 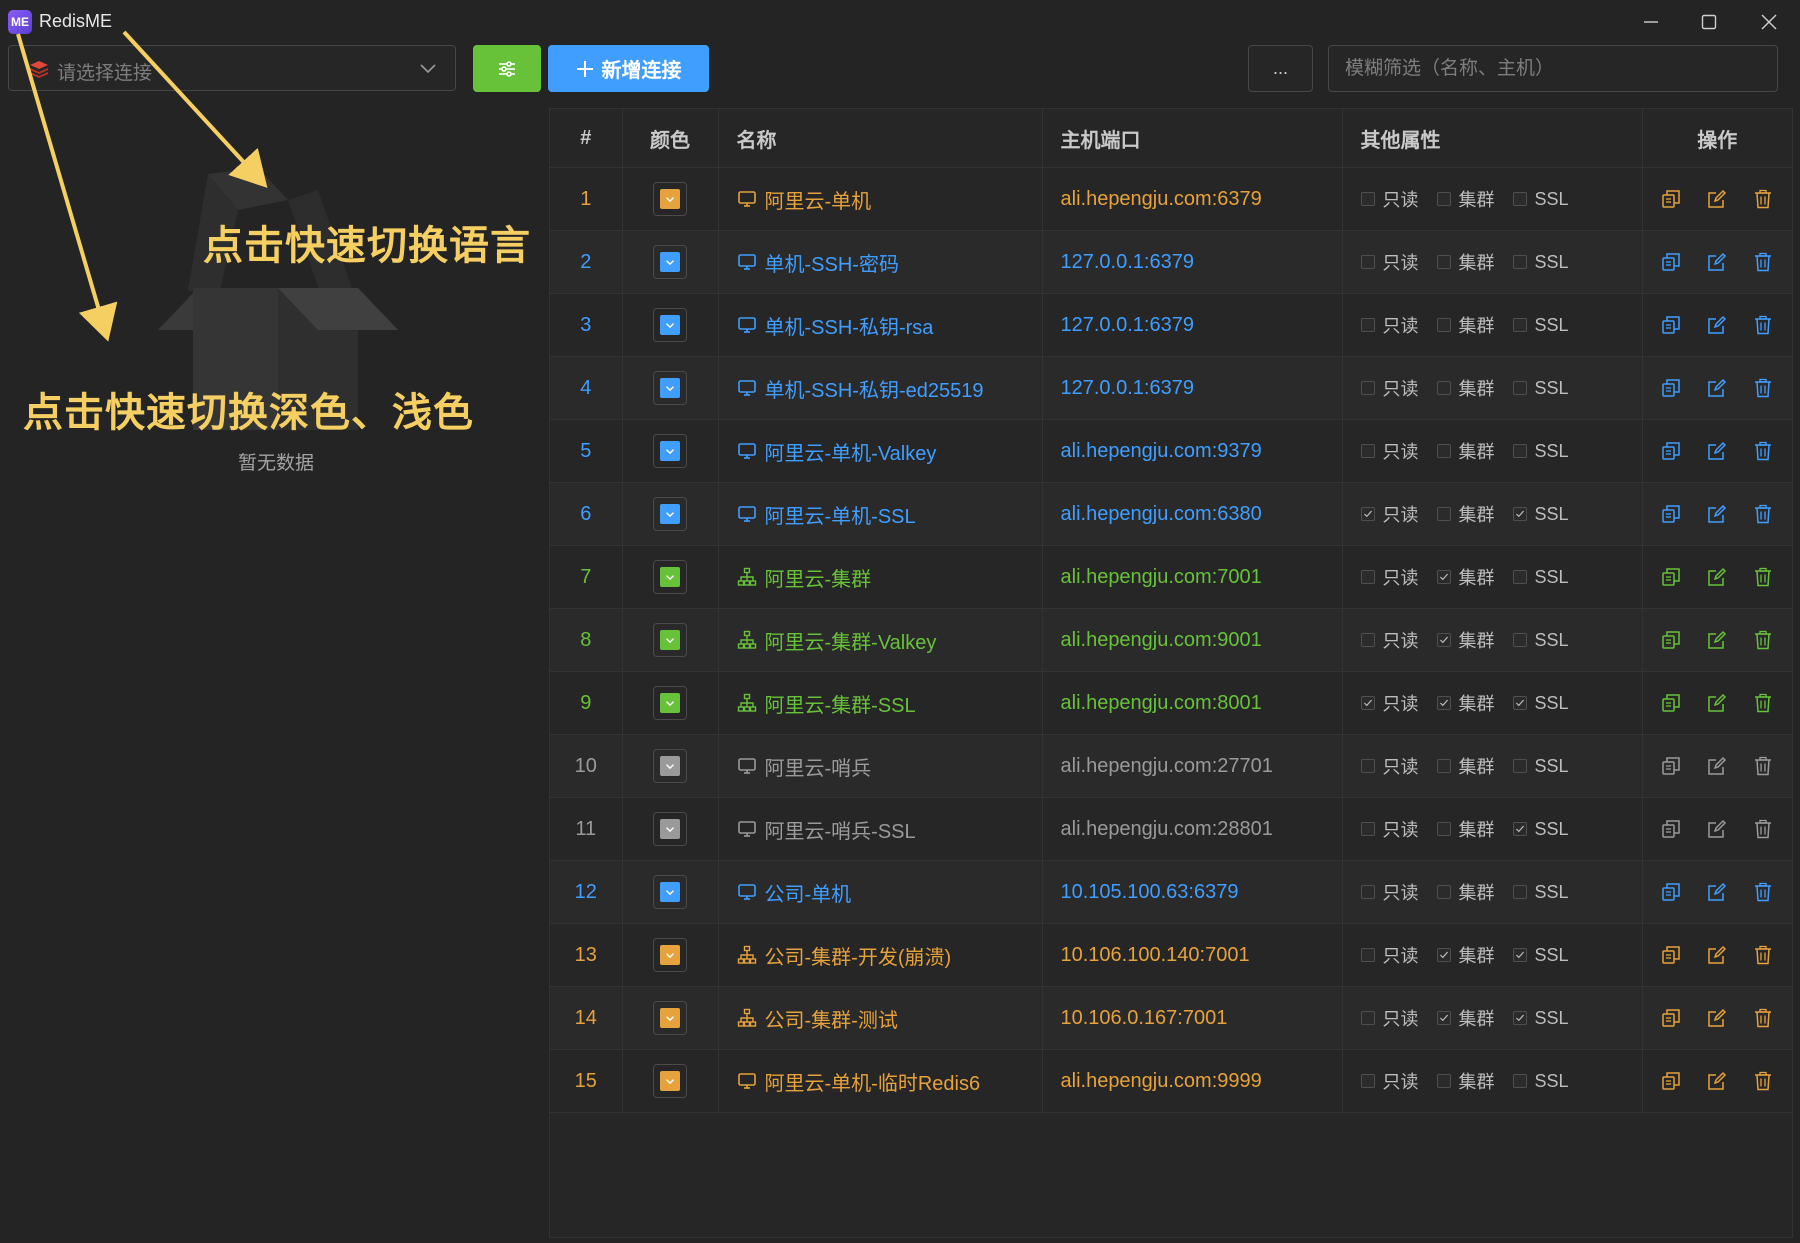 I want to click on row-name-cell: 单机-SSH-密码, so click(x=880, y=262).